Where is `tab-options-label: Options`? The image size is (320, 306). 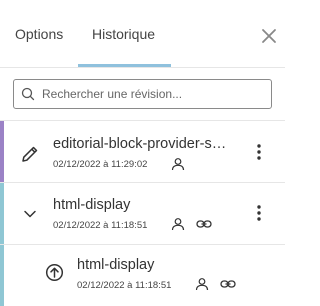 tab-options-label: Options is located at coordinates (39, 34).